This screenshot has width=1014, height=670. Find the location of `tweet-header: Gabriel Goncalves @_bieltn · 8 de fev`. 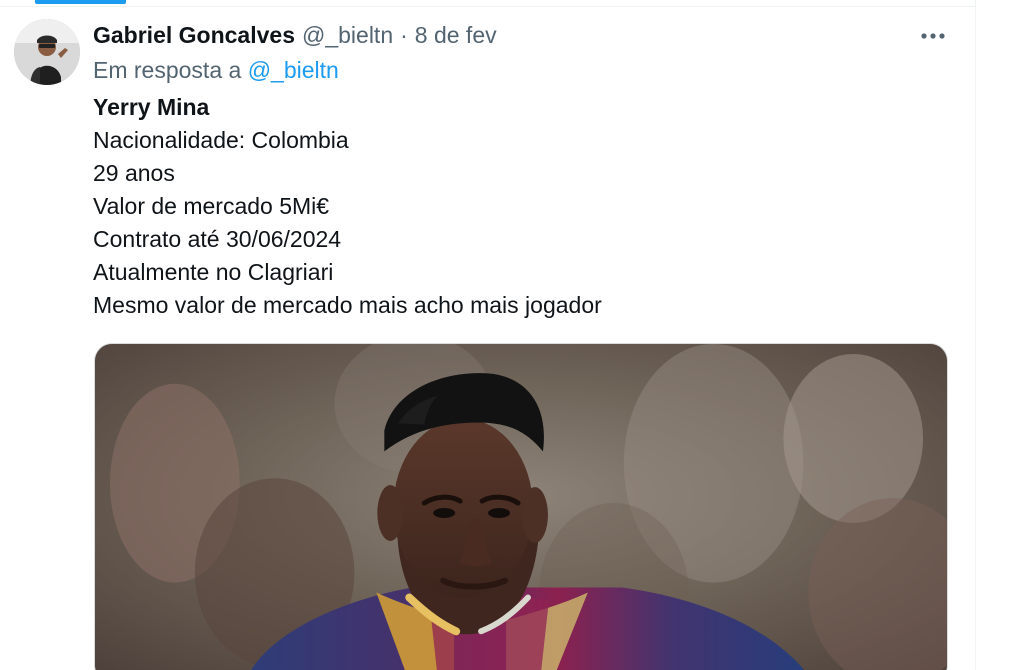

tweet-header: Gabriel Goncalves @_bieltn · 8 de fev is located at coordinates (295, 35).